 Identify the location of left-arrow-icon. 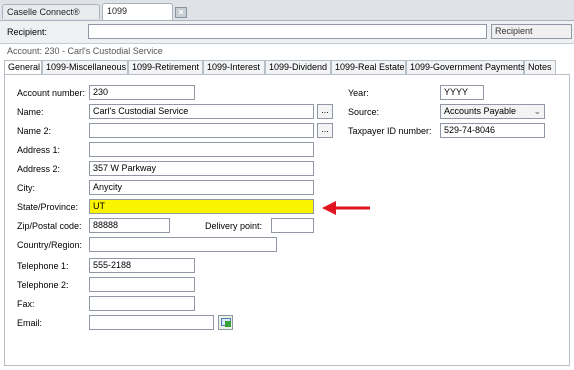
(346, 208).